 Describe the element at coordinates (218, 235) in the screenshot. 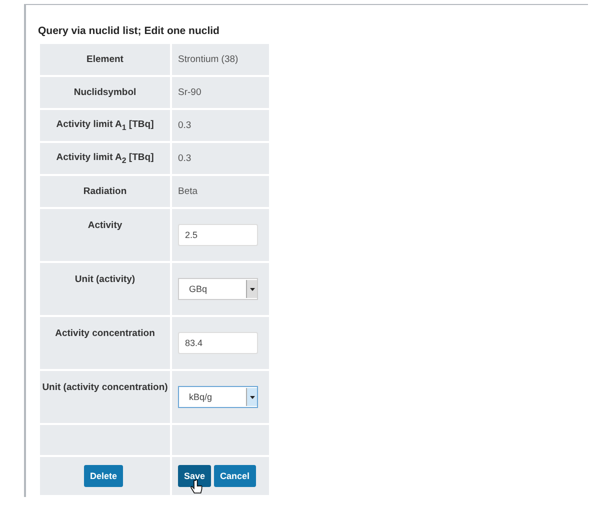

I see `input-field: 2.5` at that location.